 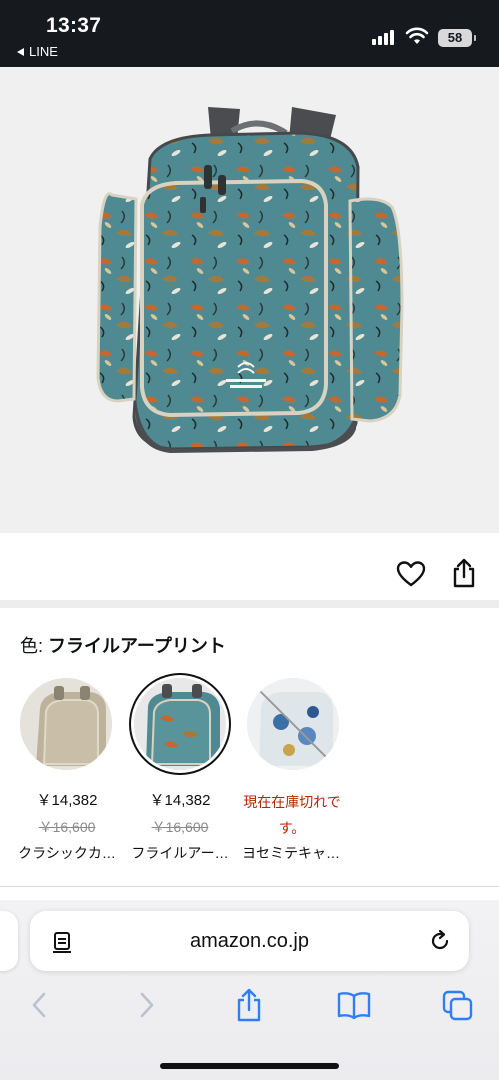 What do you see at coordinates (39, 1005) in the screenshot?
I see `back-icon` at bounding box center [39, 1005].